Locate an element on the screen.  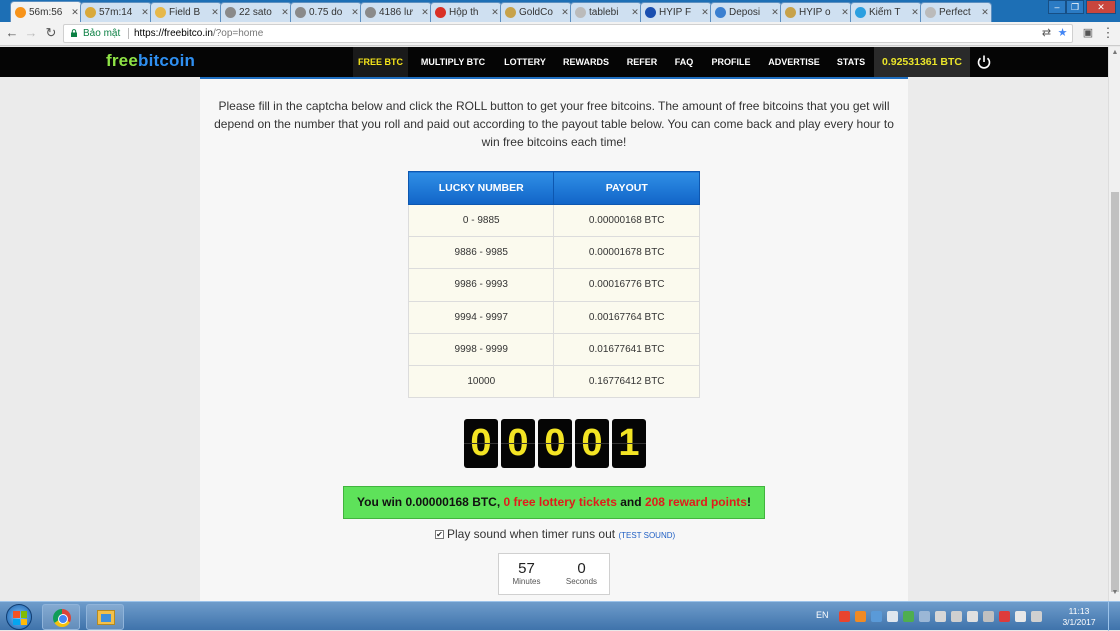
table-row: 0 - 9885 0.00000168 BTC is located at coordinates (553, 220).